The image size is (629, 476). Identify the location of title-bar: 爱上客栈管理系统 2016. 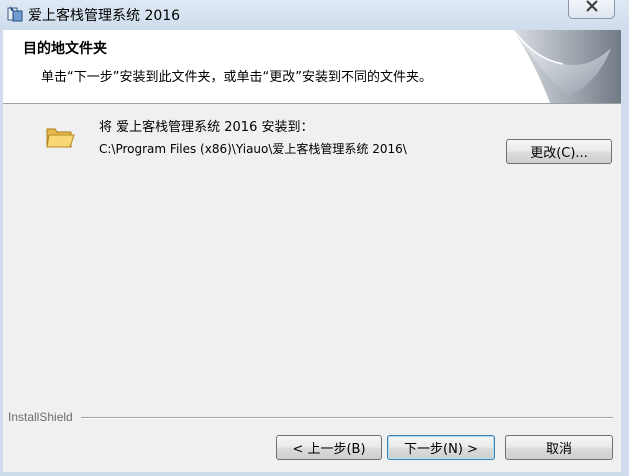
(314, 15).